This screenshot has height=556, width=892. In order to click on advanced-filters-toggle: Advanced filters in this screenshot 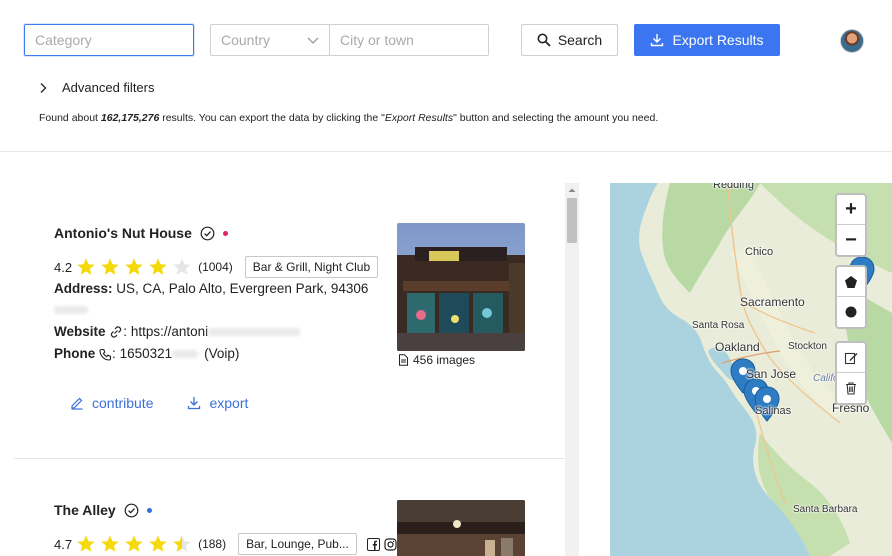, I will do `click(96, 87)`.